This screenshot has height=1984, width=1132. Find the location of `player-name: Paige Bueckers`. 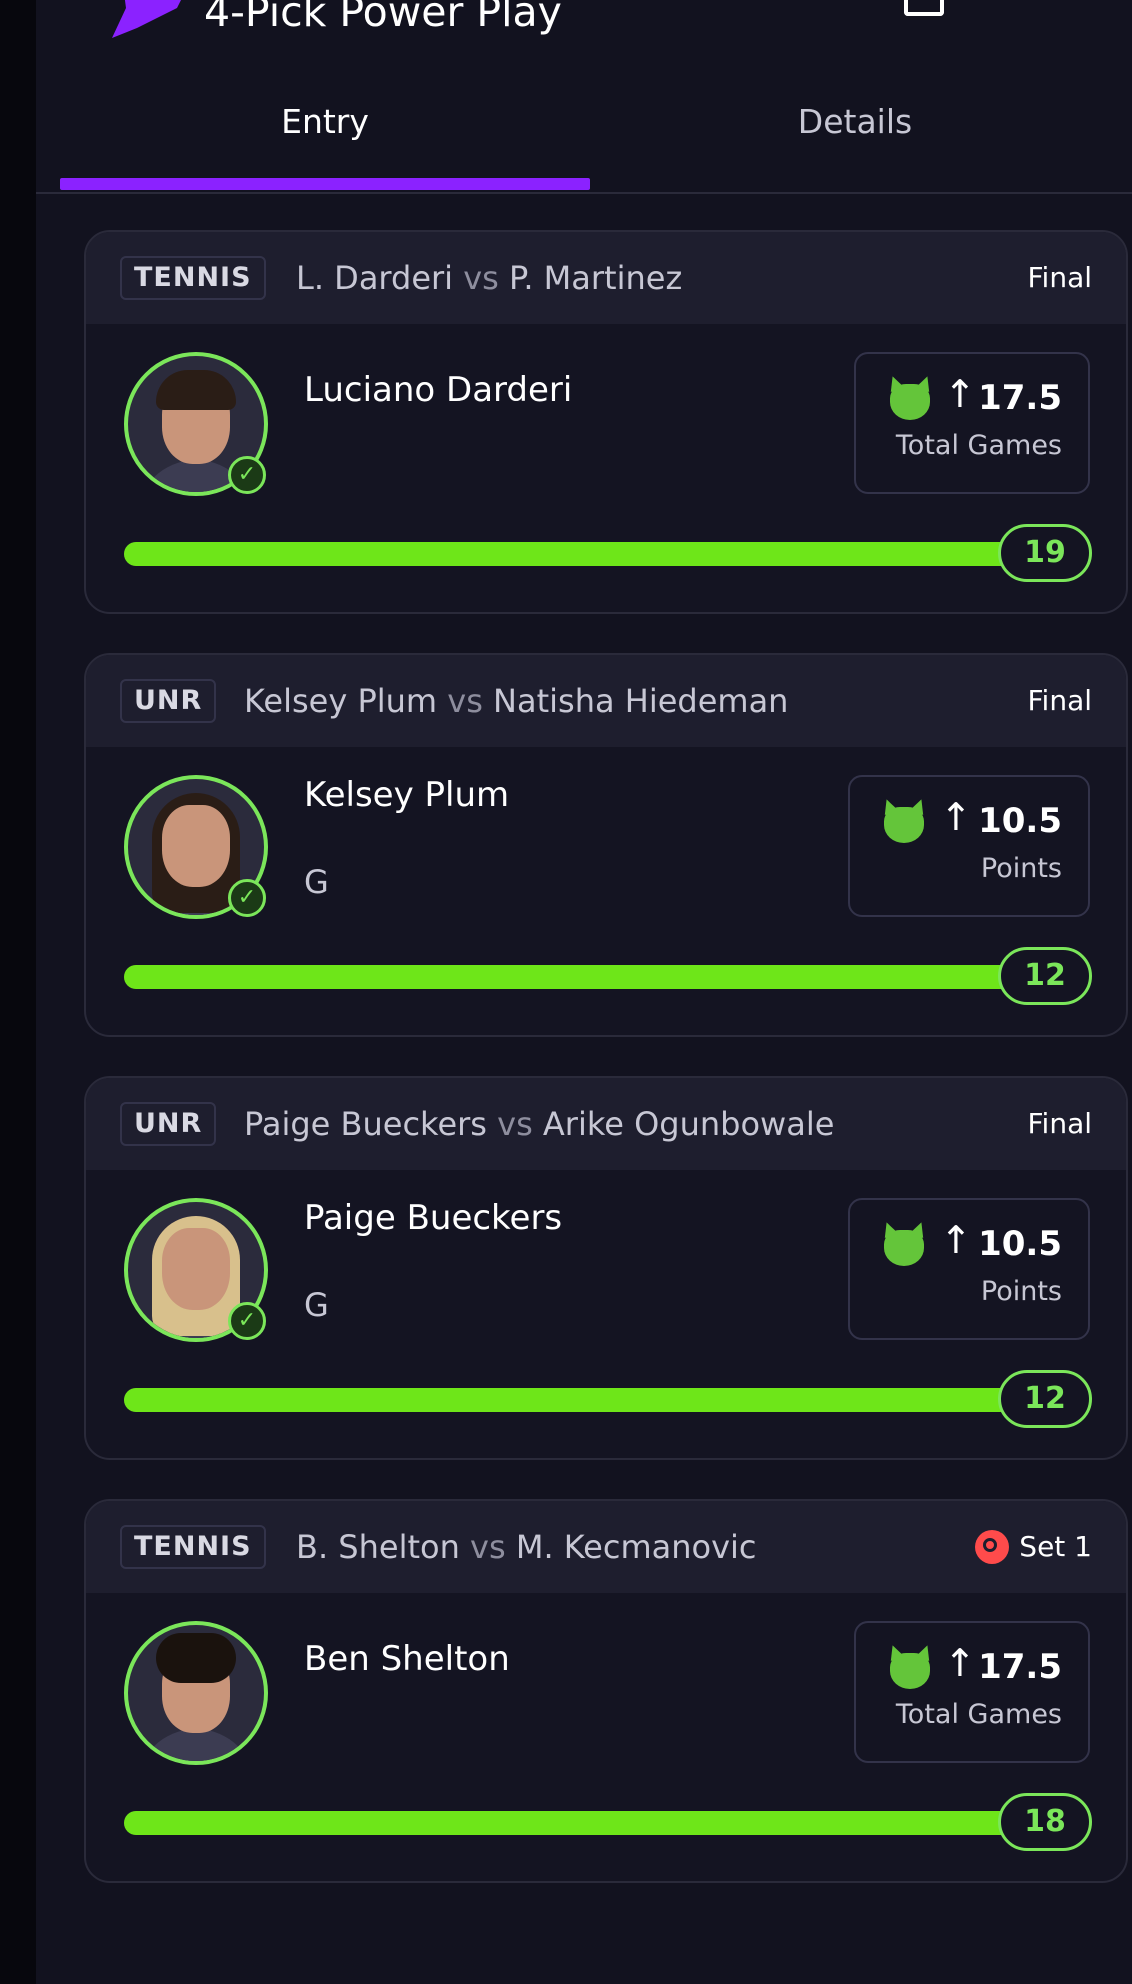

player-name: Paige Bueckers is located at coordinates (433, 1218).